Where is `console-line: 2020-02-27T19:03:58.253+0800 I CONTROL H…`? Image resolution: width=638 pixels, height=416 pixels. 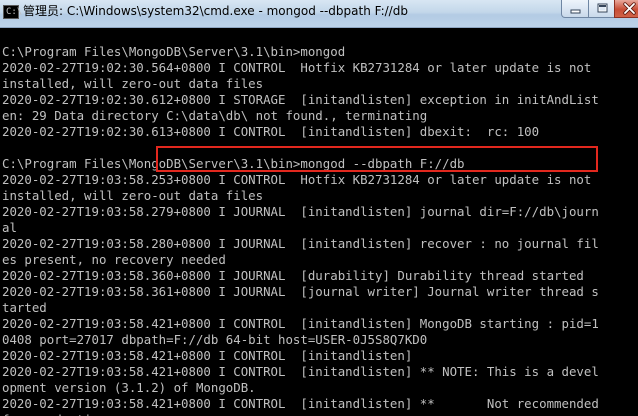 console-line: 2020-02-27T19:03:58.253+0800 I CONTROL H… is located at coordinates (297, 179).